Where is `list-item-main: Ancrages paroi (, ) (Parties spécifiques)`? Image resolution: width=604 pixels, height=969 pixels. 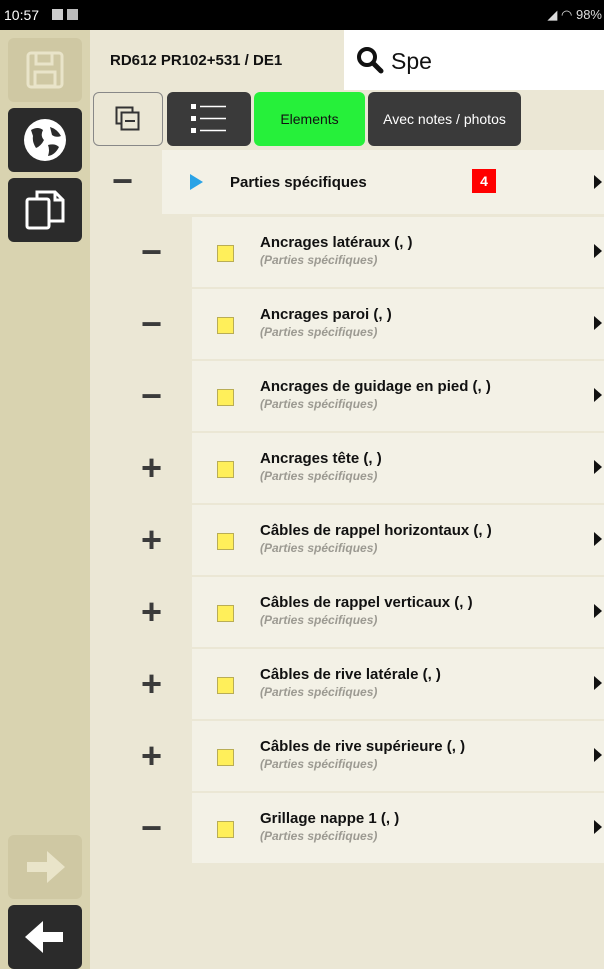
list-item-main: Ancrages paroi (, ) (Parties spécifiques) is located at coordinates (398, 324).